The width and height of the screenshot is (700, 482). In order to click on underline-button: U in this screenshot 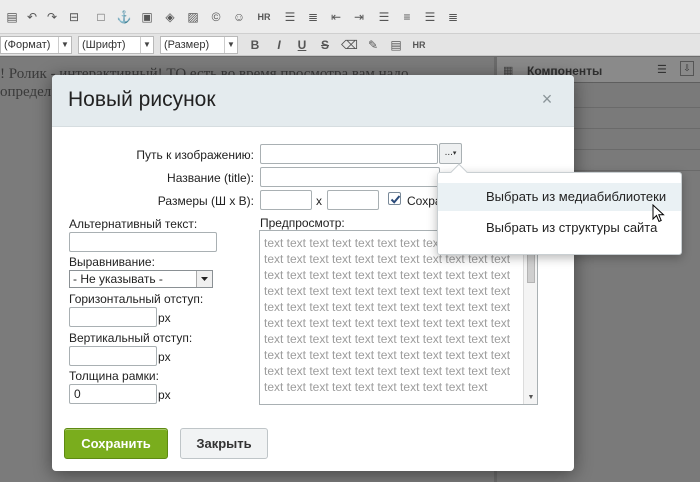, I will do `click(302, 45)`.